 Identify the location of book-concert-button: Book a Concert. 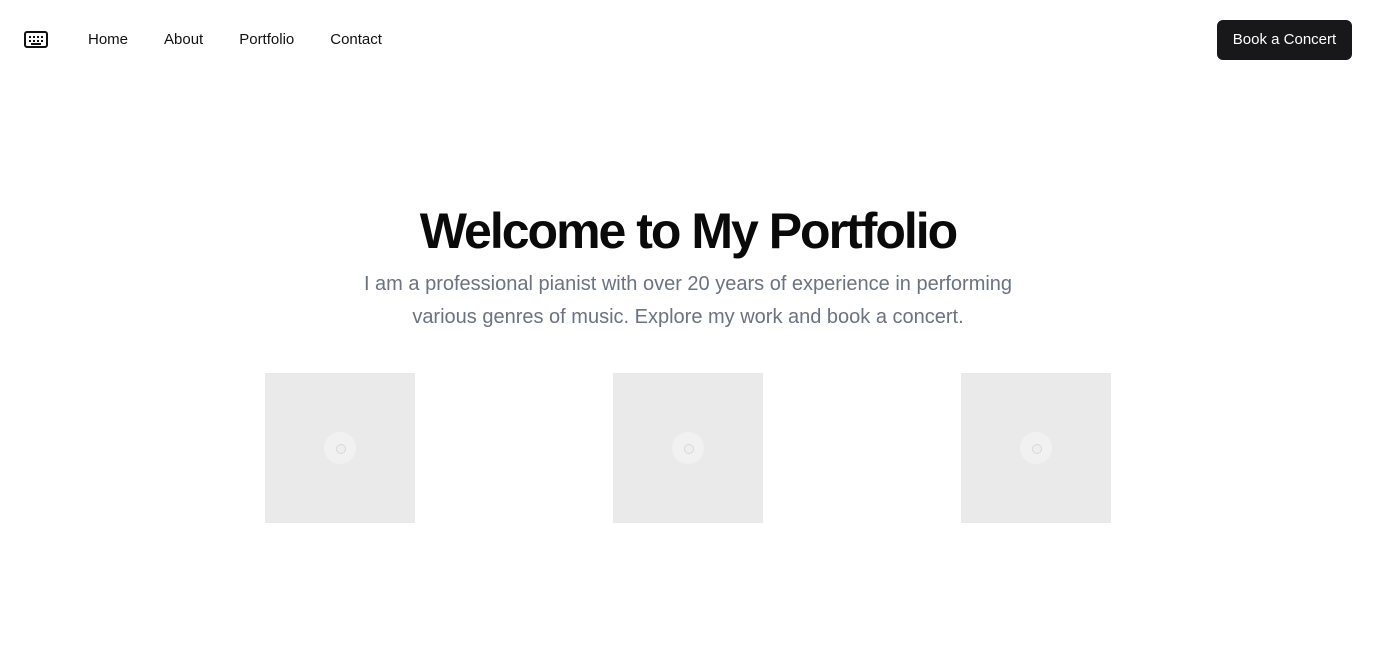
(1284, 40).